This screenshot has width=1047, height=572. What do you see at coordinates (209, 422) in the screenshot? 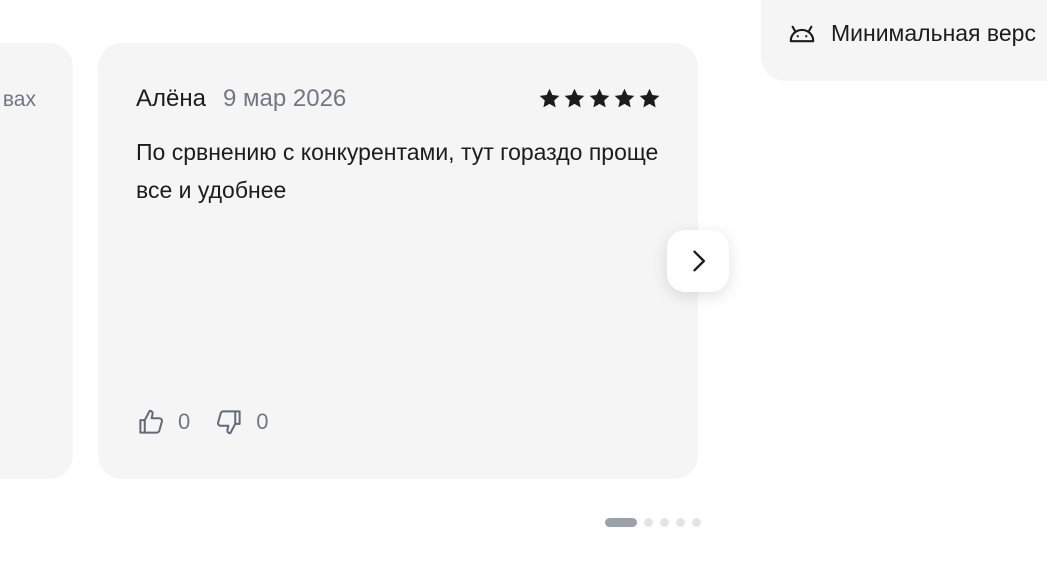
I see `review-votes: 0 0` at bounding box center [209, 422].